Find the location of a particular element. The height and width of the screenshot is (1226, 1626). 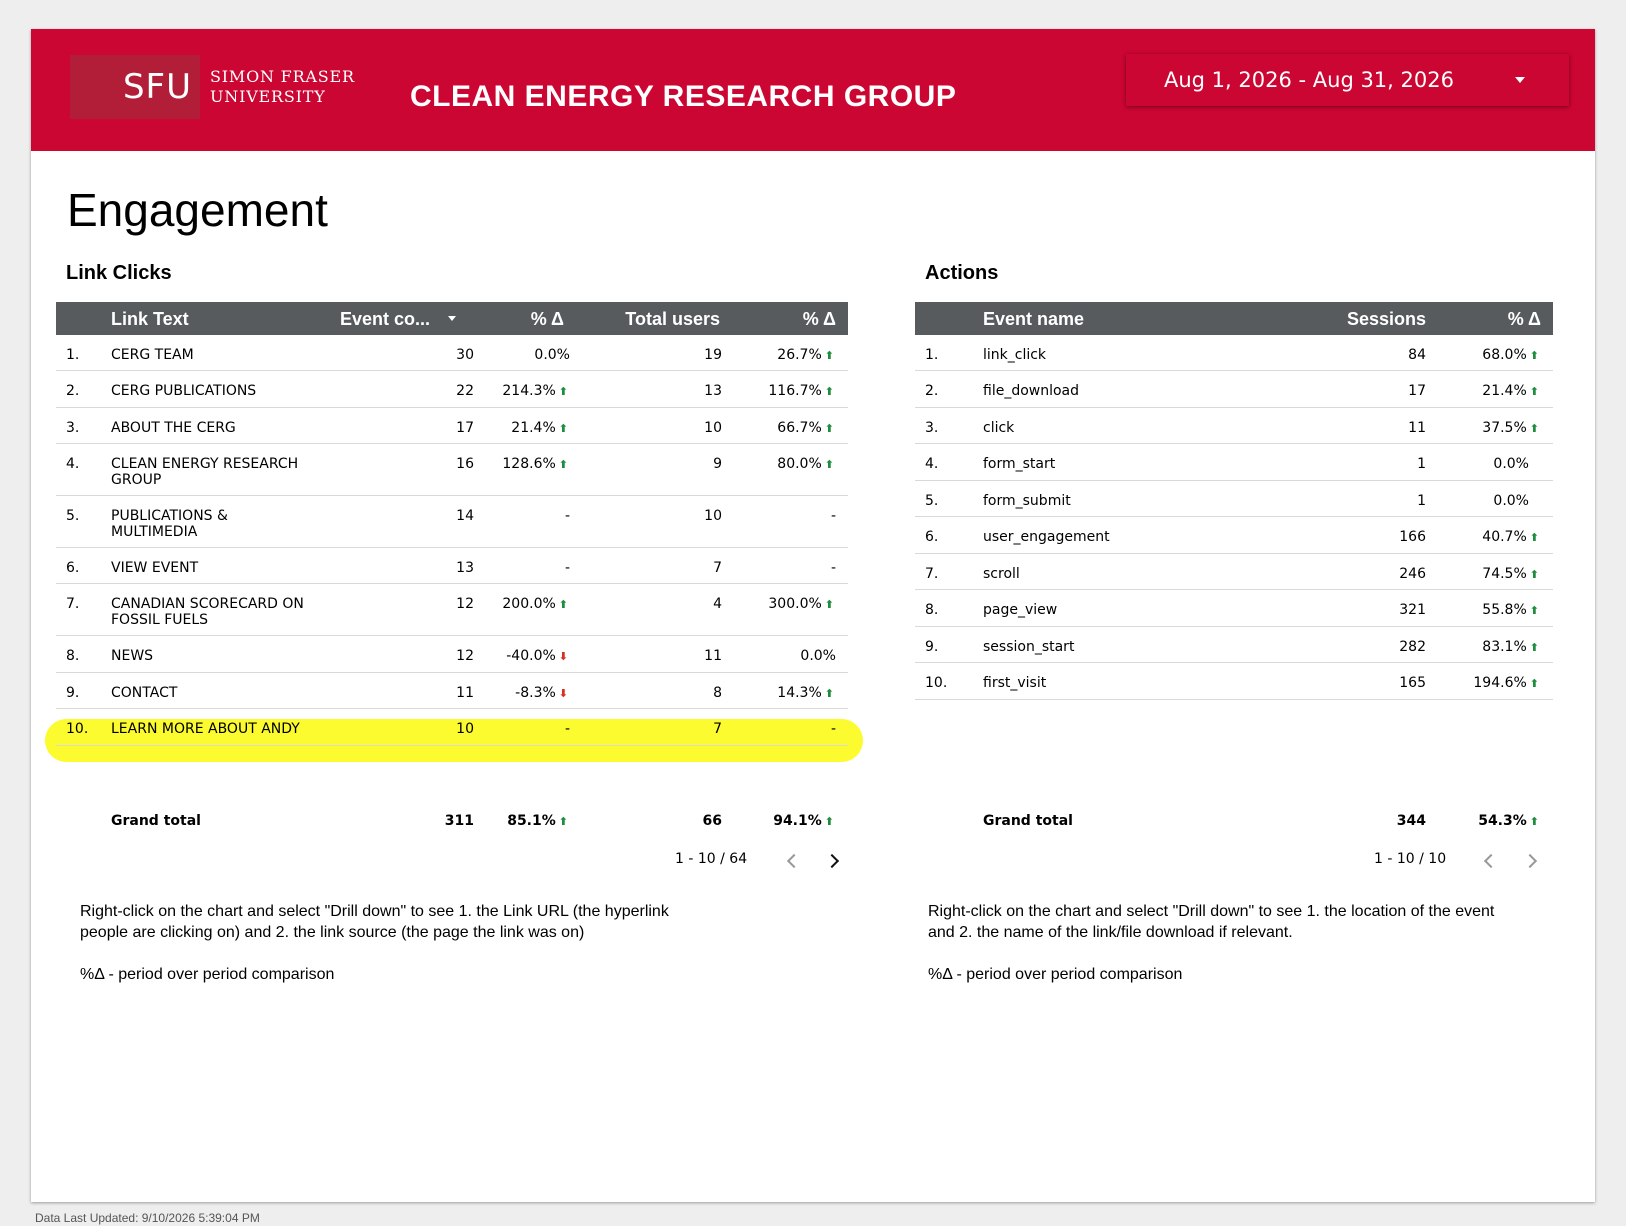

sessions-pct-value: 21.4% is located at coordinates (1504, 391).